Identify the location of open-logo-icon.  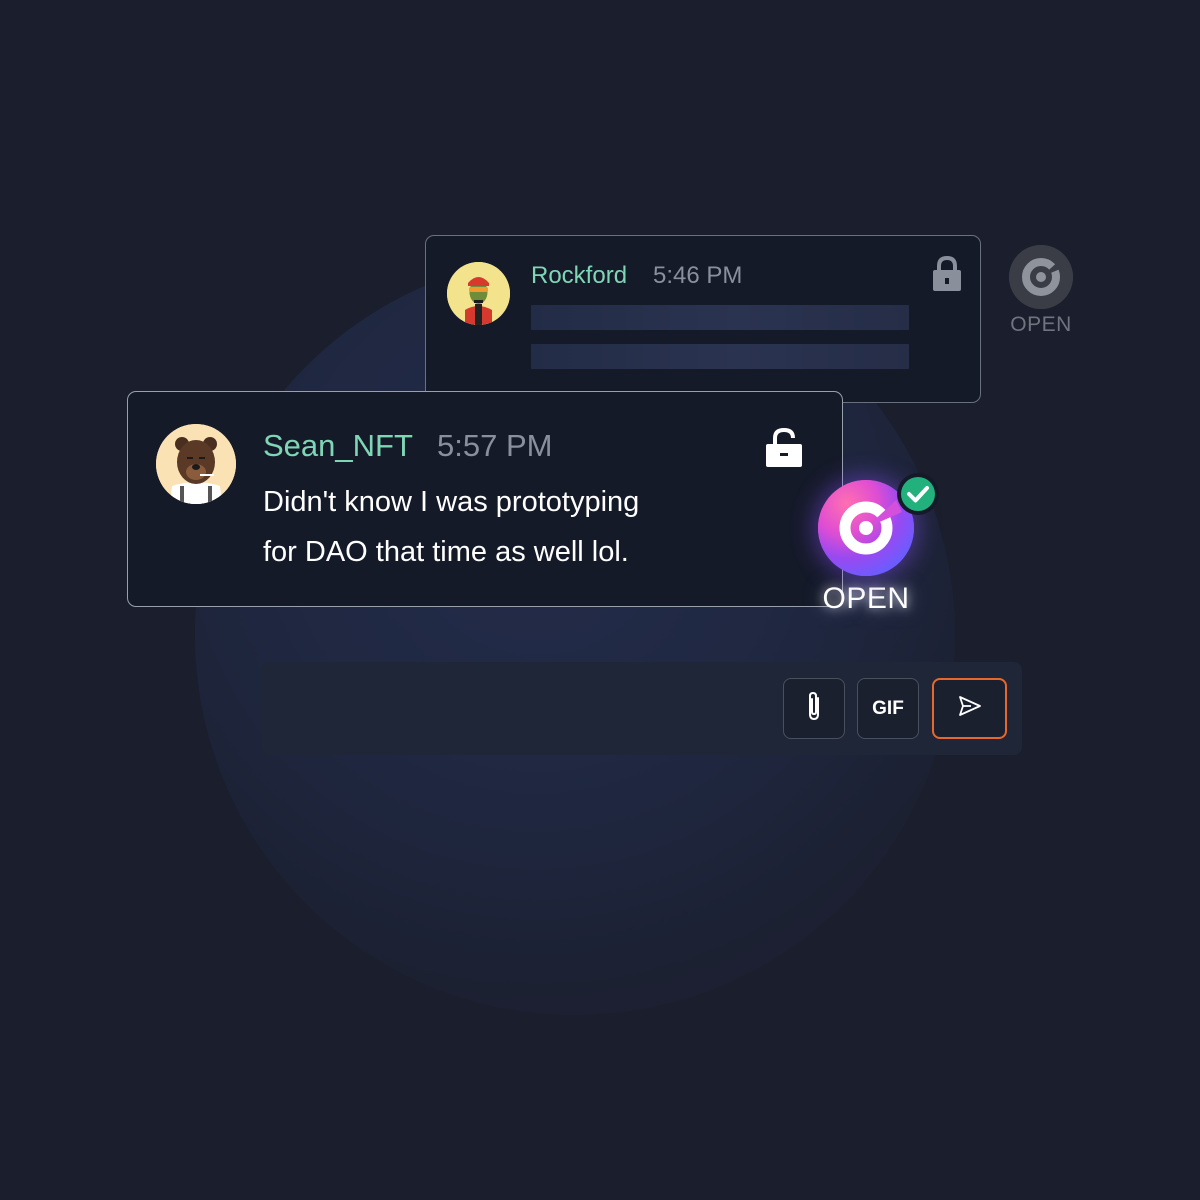
(1041, 277).